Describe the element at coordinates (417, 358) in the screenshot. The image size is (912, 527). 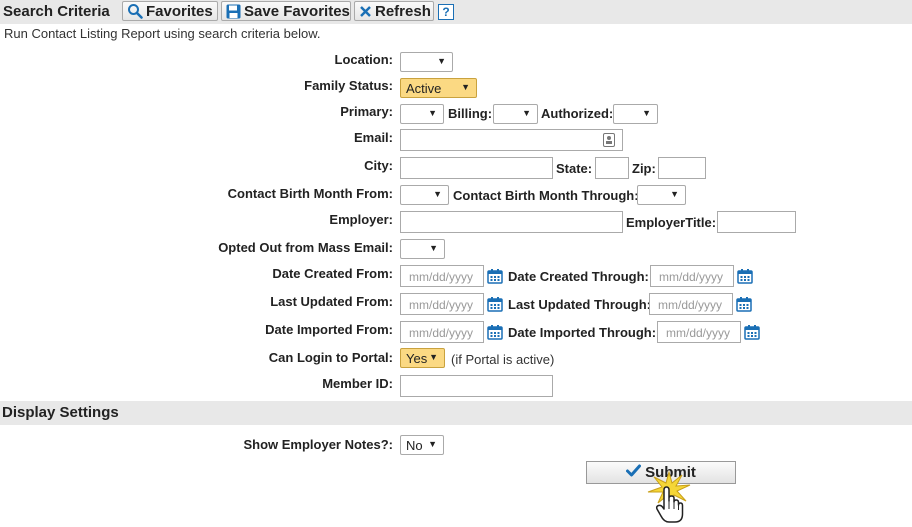
I see `can-login-value: Yes` at that location.